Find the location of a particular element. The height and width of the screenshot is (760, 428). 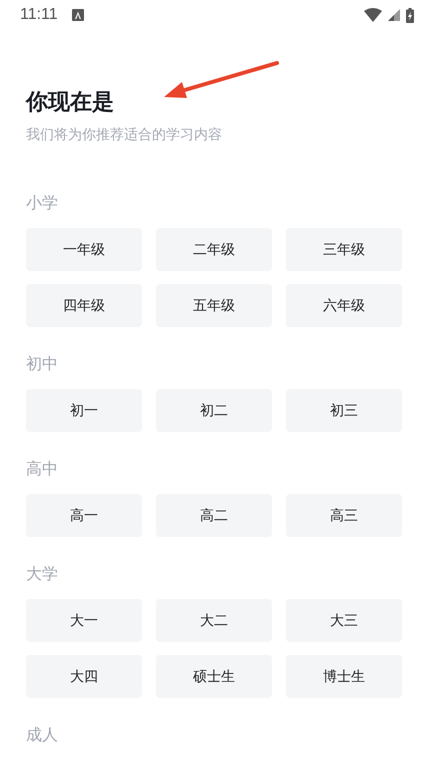

option-button: 初二 is located at coordinates (214, 410).